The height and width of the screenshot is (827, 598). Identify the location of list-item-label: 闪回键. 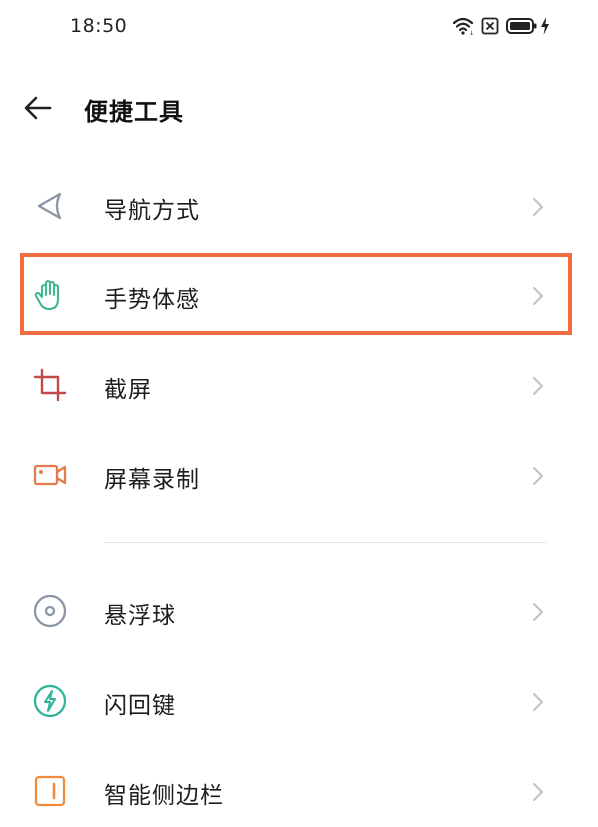
(140, 706).